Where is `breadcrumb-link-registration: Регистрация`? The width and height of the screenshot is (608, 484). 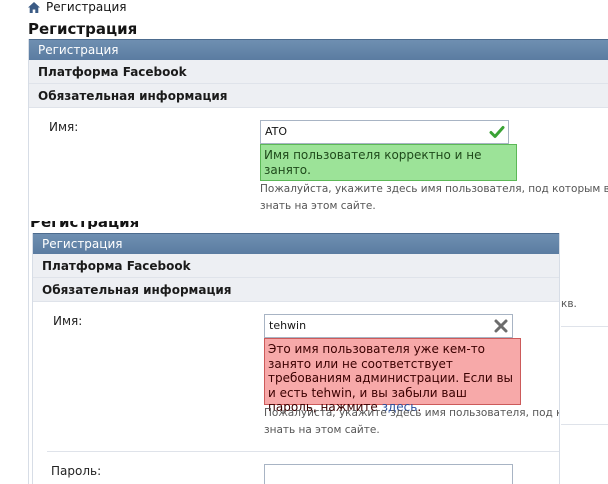 breadcrumb-link-registration: Регистрация is located at coordinates (86, 7).